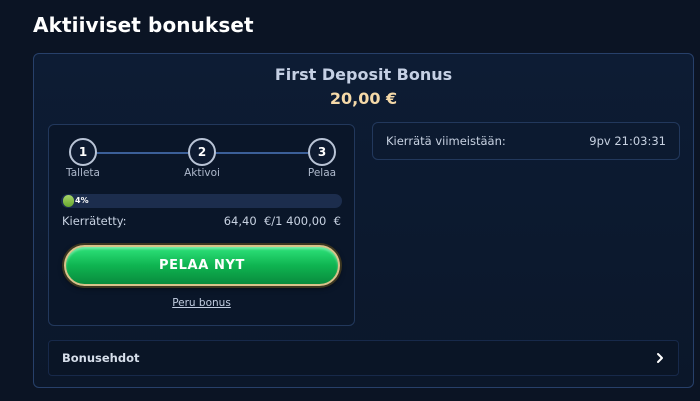  I want to click on chevron-right-icon, so click(660, 358).